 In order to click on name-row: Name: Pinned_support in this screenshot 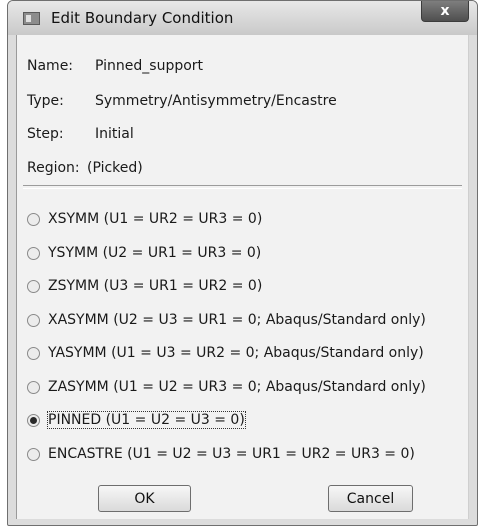, I will do `click(115, 66)`.